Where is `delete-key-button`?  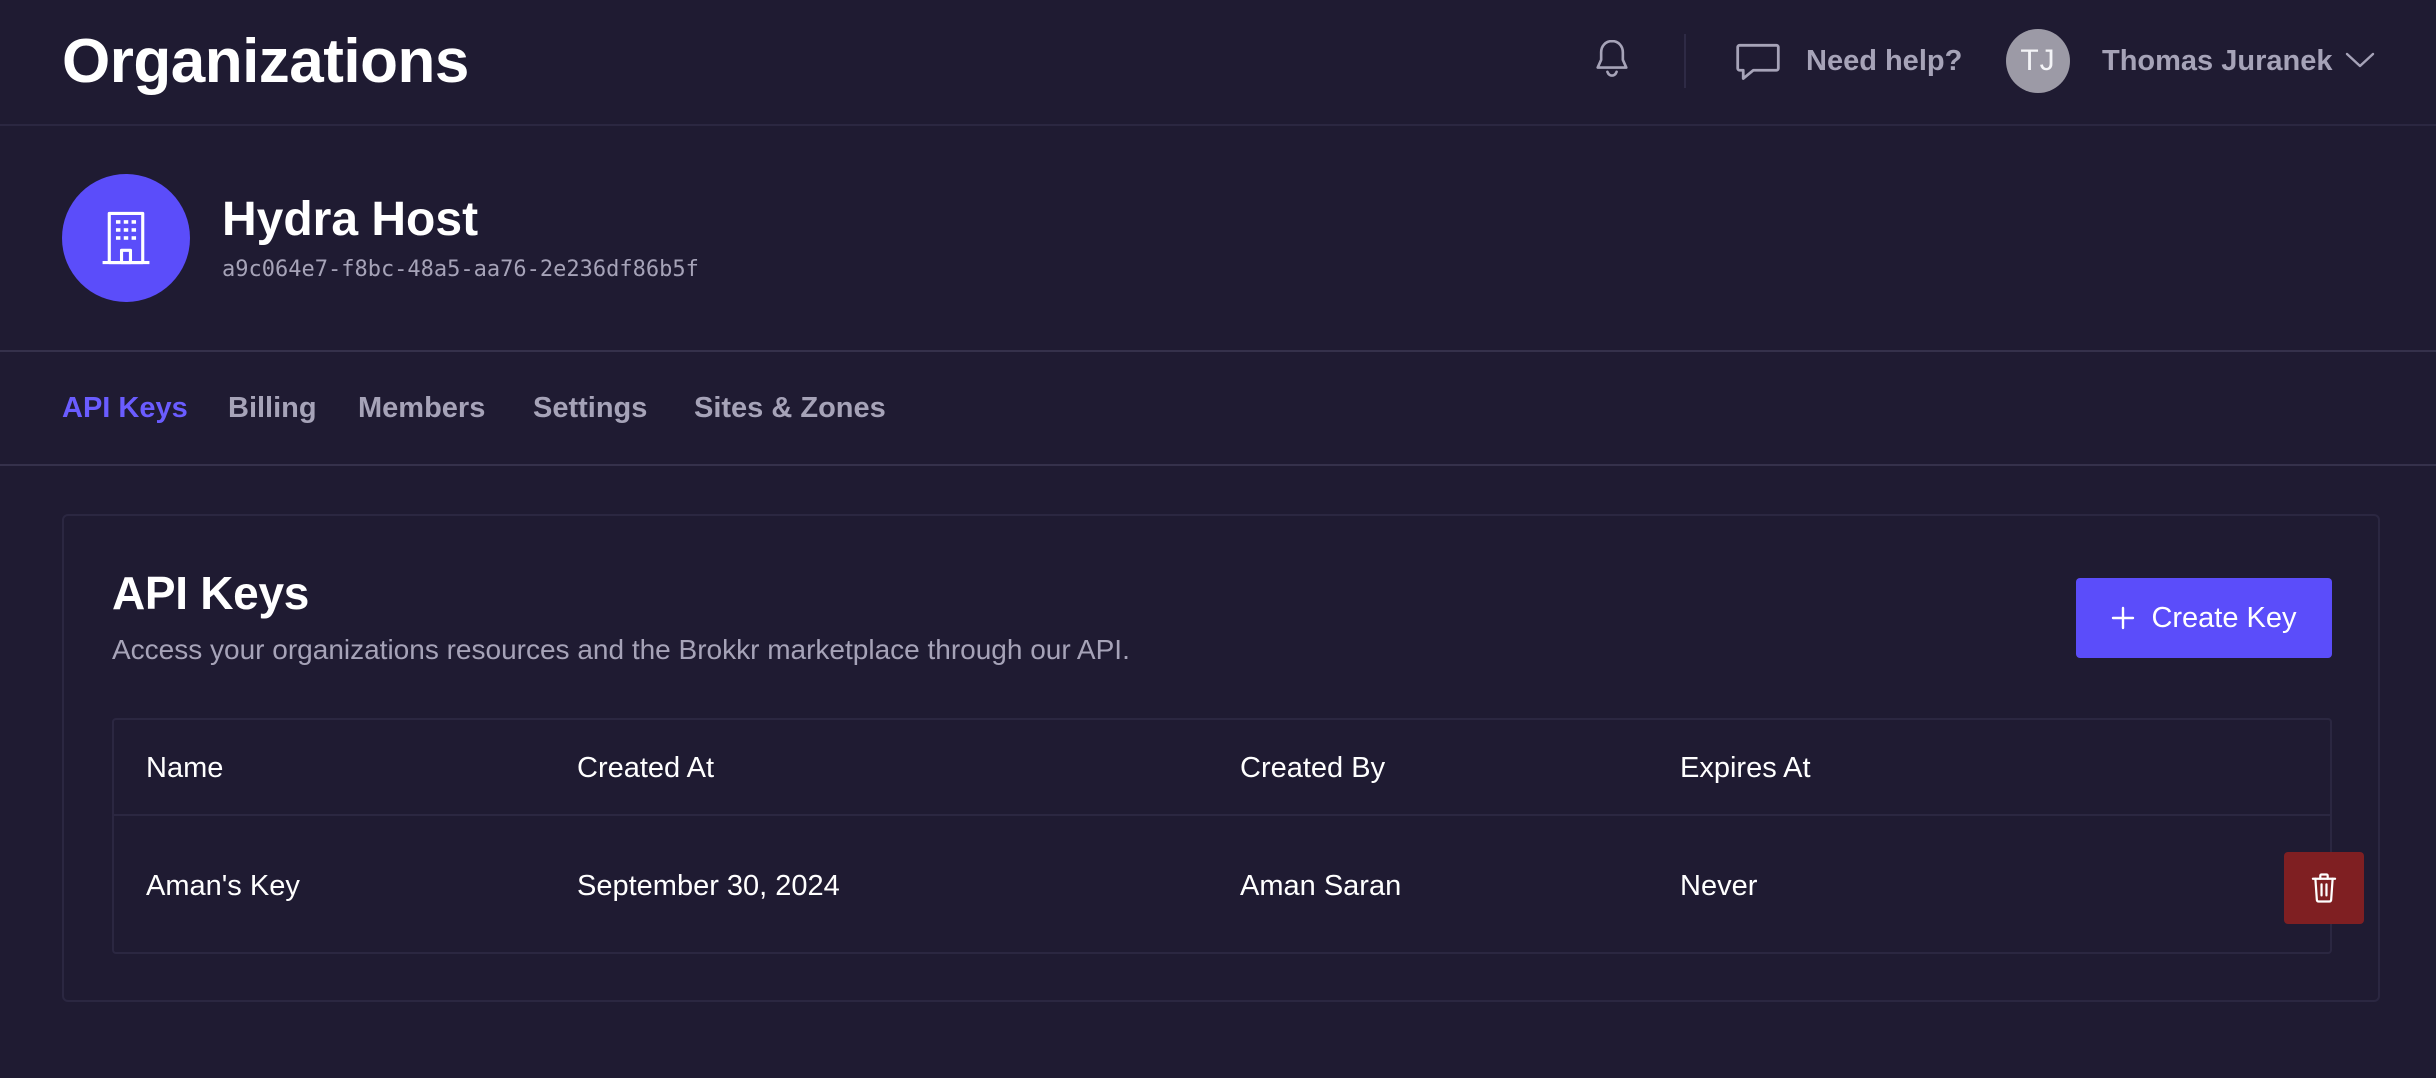 delete-key-button is located at coordinates (2324, 888).